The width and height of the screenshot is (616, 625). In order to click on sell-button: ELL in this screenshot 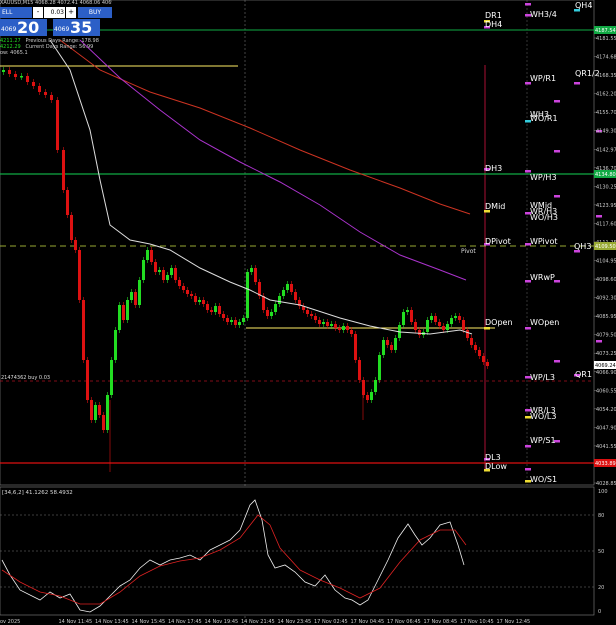, I will do `click(16, 12)`.